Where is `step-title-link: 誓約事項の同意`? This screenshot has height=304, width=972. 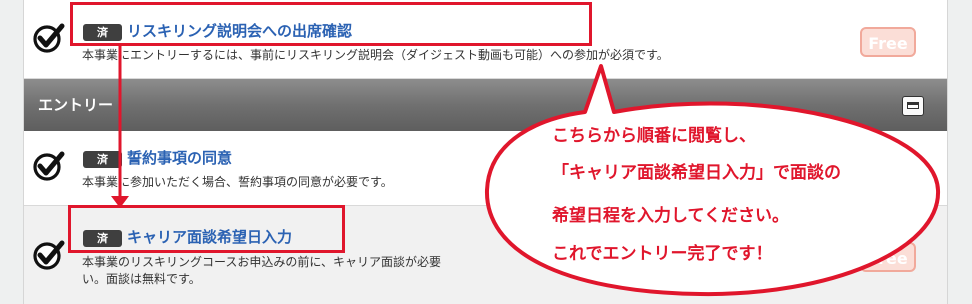 step-title-link: 誓約事項の同意 is located at coordinates (179, 158).